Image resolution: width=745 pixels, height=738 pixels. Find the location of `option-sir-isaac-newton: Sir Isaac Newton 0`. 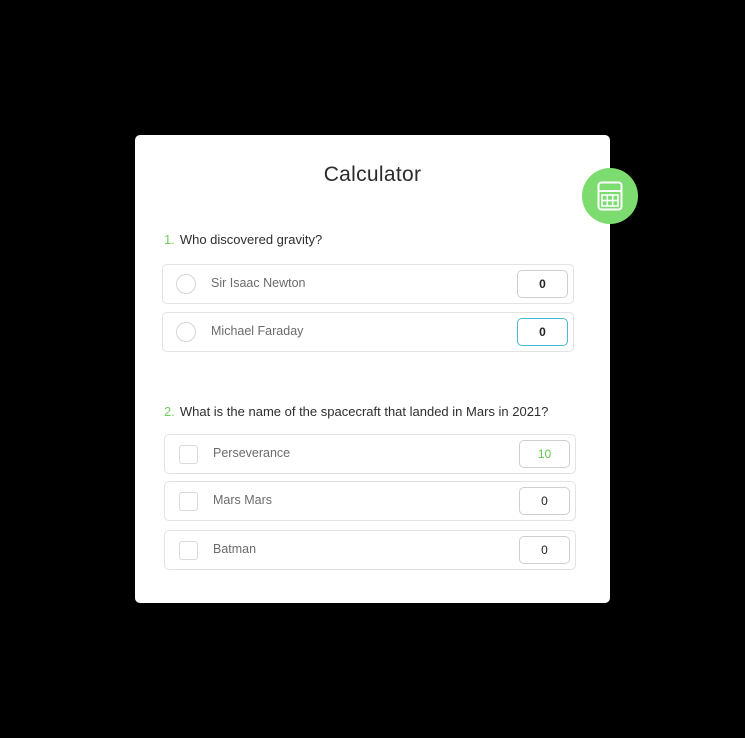

option-sir-isaac-newton: Sir Isaac Newton 0 is located at coordinates (368, 284).